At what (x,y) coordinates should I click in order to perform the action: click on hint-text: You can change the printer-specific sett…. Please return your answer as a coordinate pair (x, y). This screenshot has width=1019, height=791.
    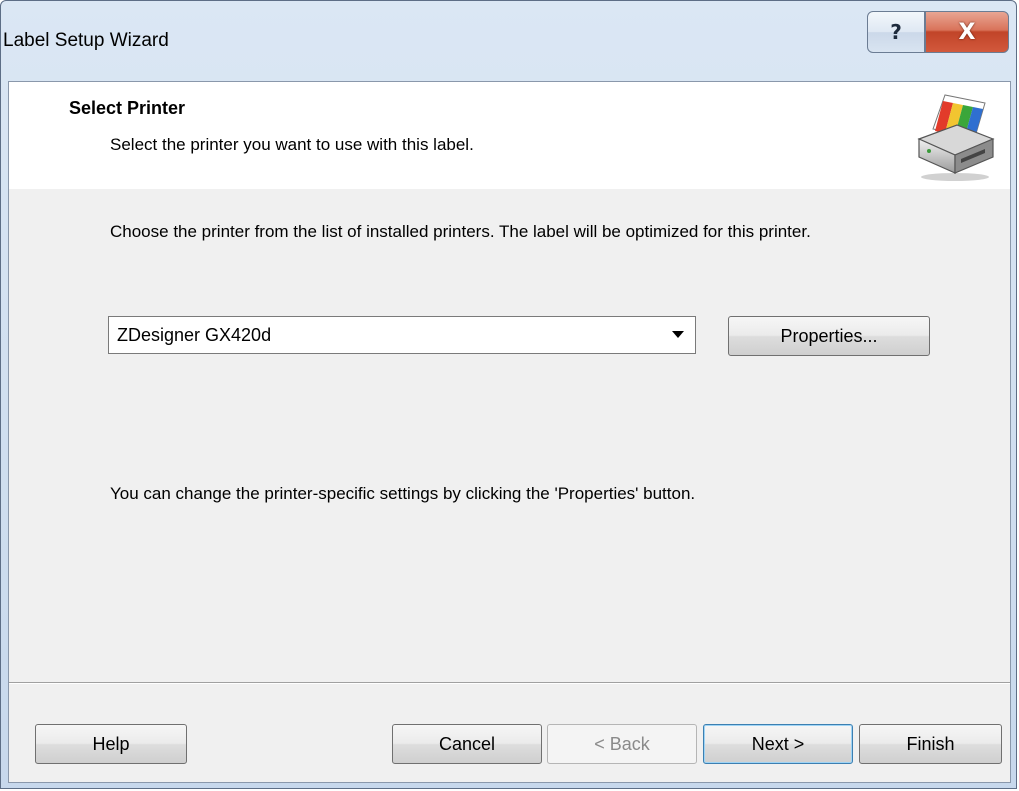
    Looking at the image, I should click on (403, 493).